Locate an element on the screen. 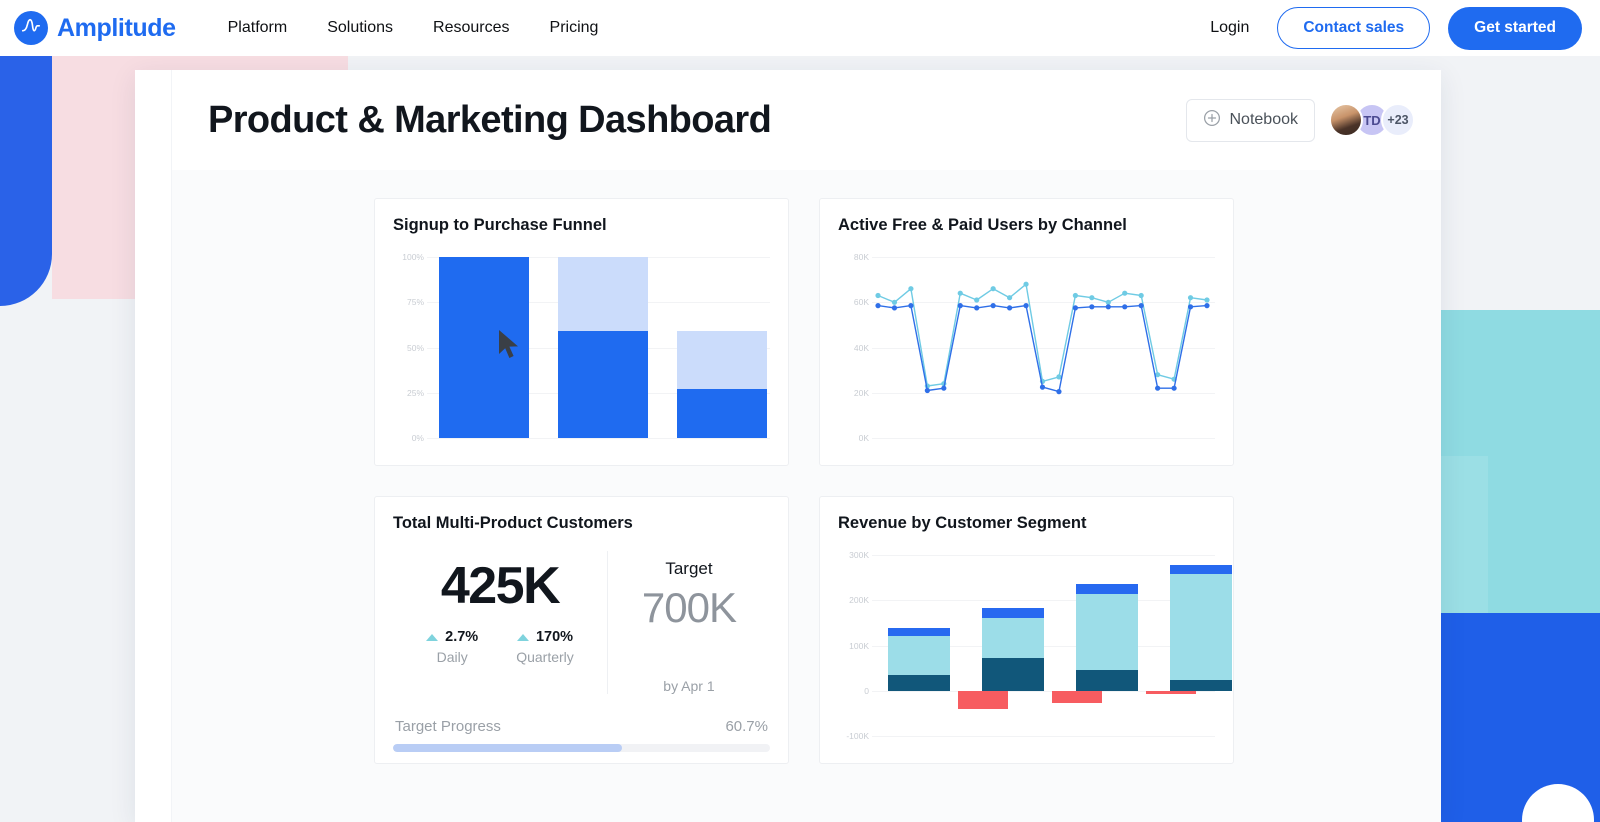 This screenshot has width=1600, height=822. metric-delta-daily-label: Daily is located at coordinates (452, 657).